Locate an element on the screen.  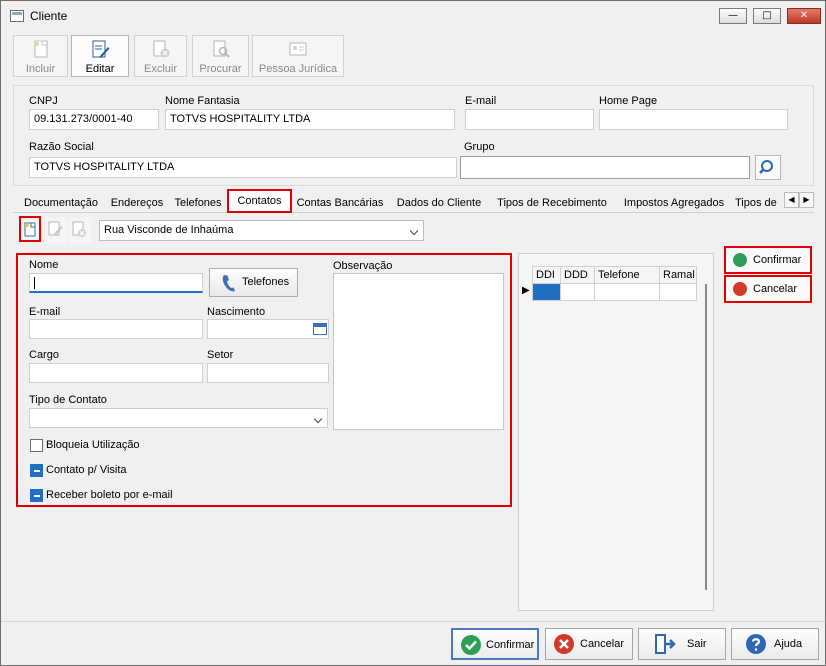
nome-fantasia-field: TOTVS HOSPITALITY LTDA is located at coordinates (310, 119).